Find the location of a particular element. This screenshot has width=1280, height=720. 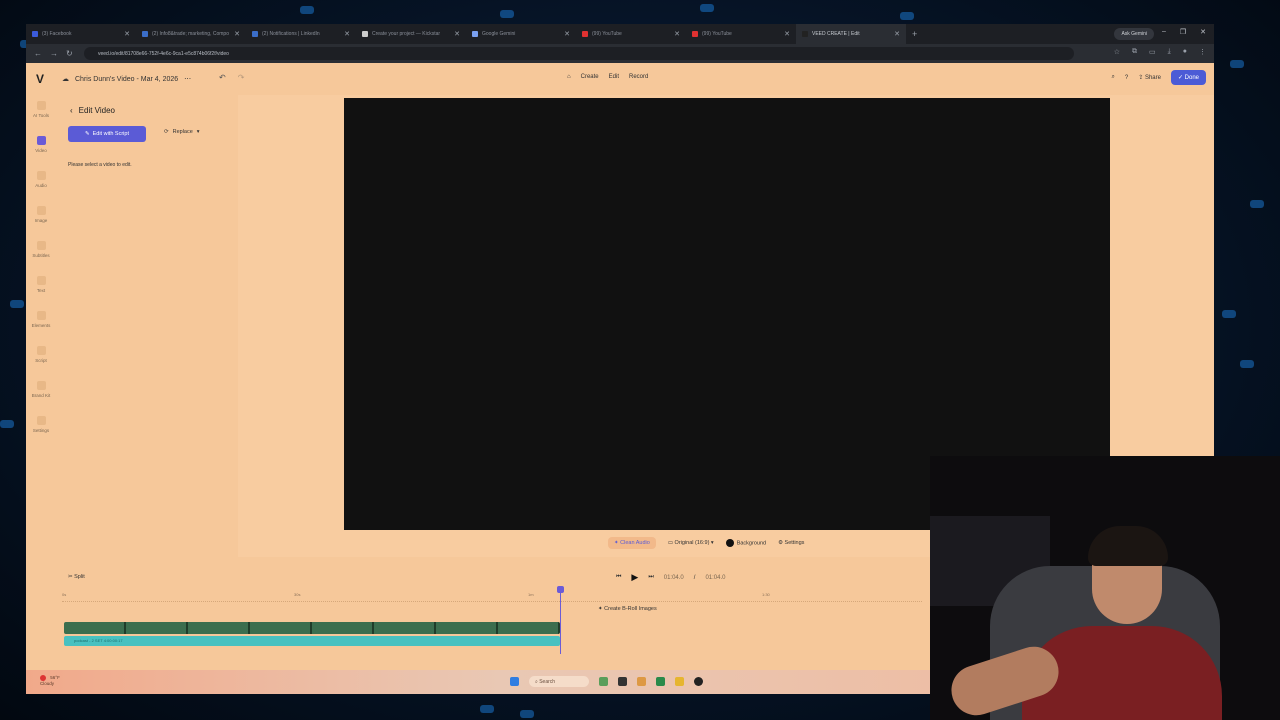

aspect-ratio-select: ▭ Original (16:9) ▾ is located at coordinates (691, 543).